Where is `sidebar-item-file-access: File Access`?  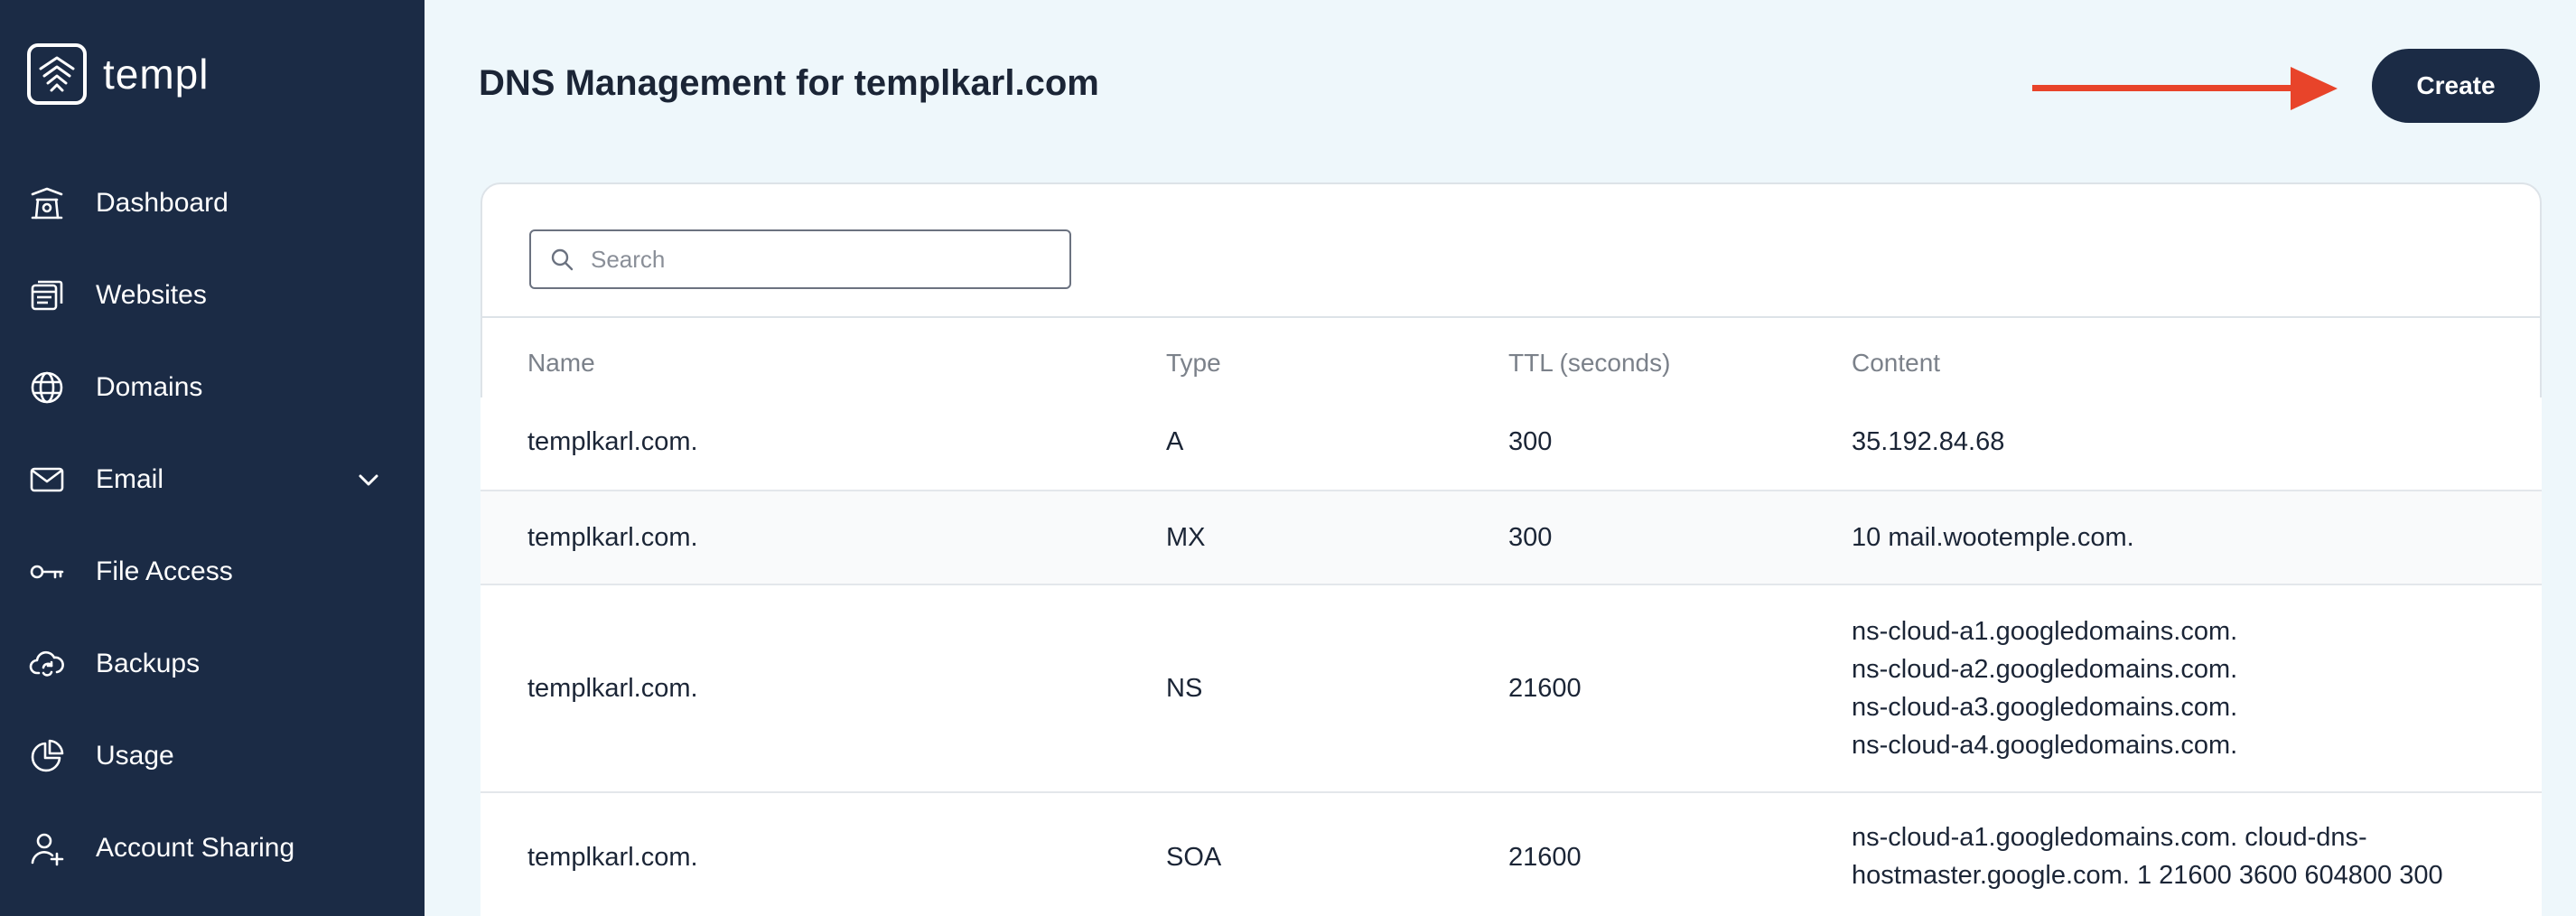
sidebar-item-file-access: File Access is located at coordinates (213, 572).